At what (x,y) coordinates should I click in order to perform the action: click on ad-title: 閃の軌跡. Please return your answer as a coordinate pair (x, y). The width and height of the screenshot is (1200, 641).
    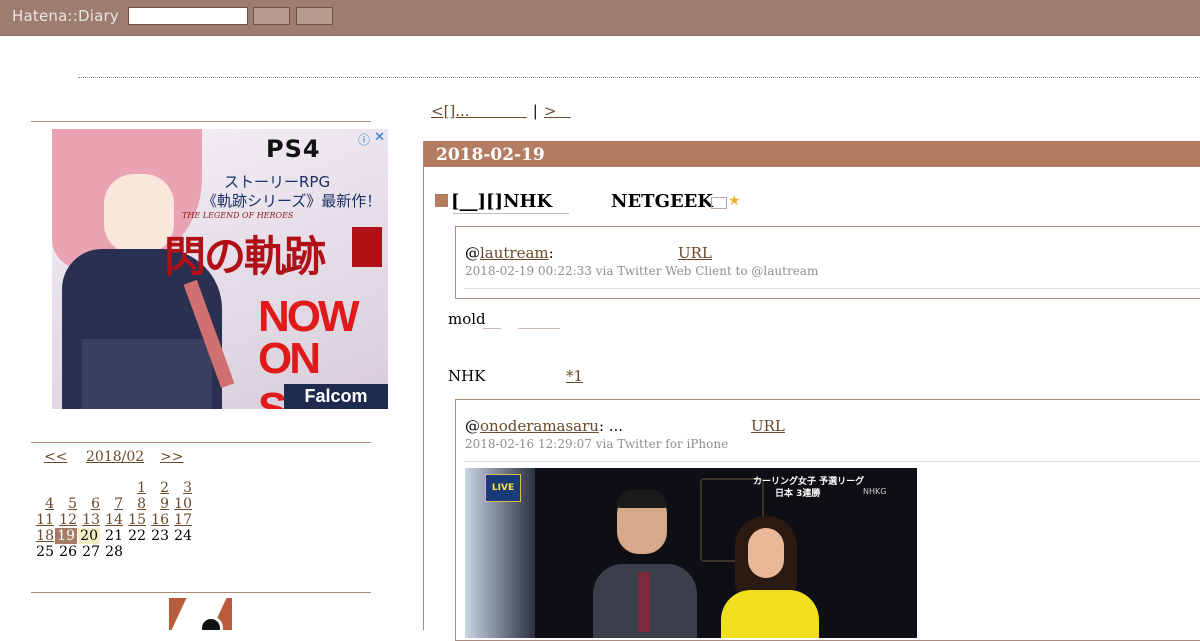
    Looking at the image, I should click on (245, 256).